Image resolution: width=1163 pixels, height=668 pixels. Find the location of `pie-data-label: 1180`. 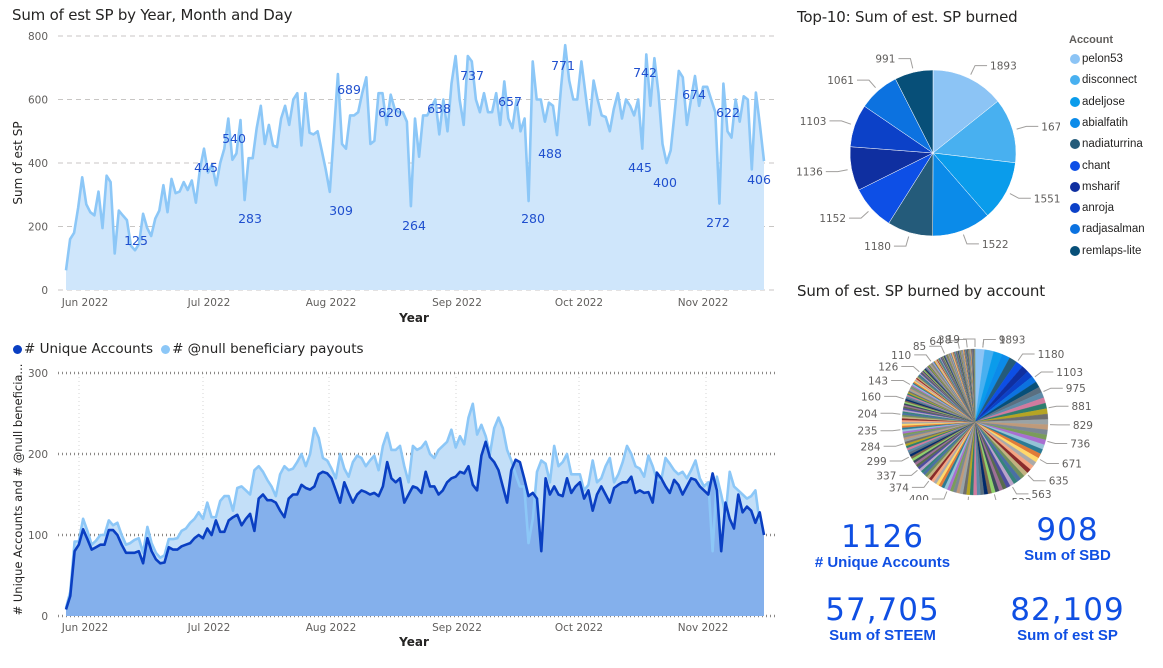

pie-data-label: 1180 is located at coordinates (1051, 355).